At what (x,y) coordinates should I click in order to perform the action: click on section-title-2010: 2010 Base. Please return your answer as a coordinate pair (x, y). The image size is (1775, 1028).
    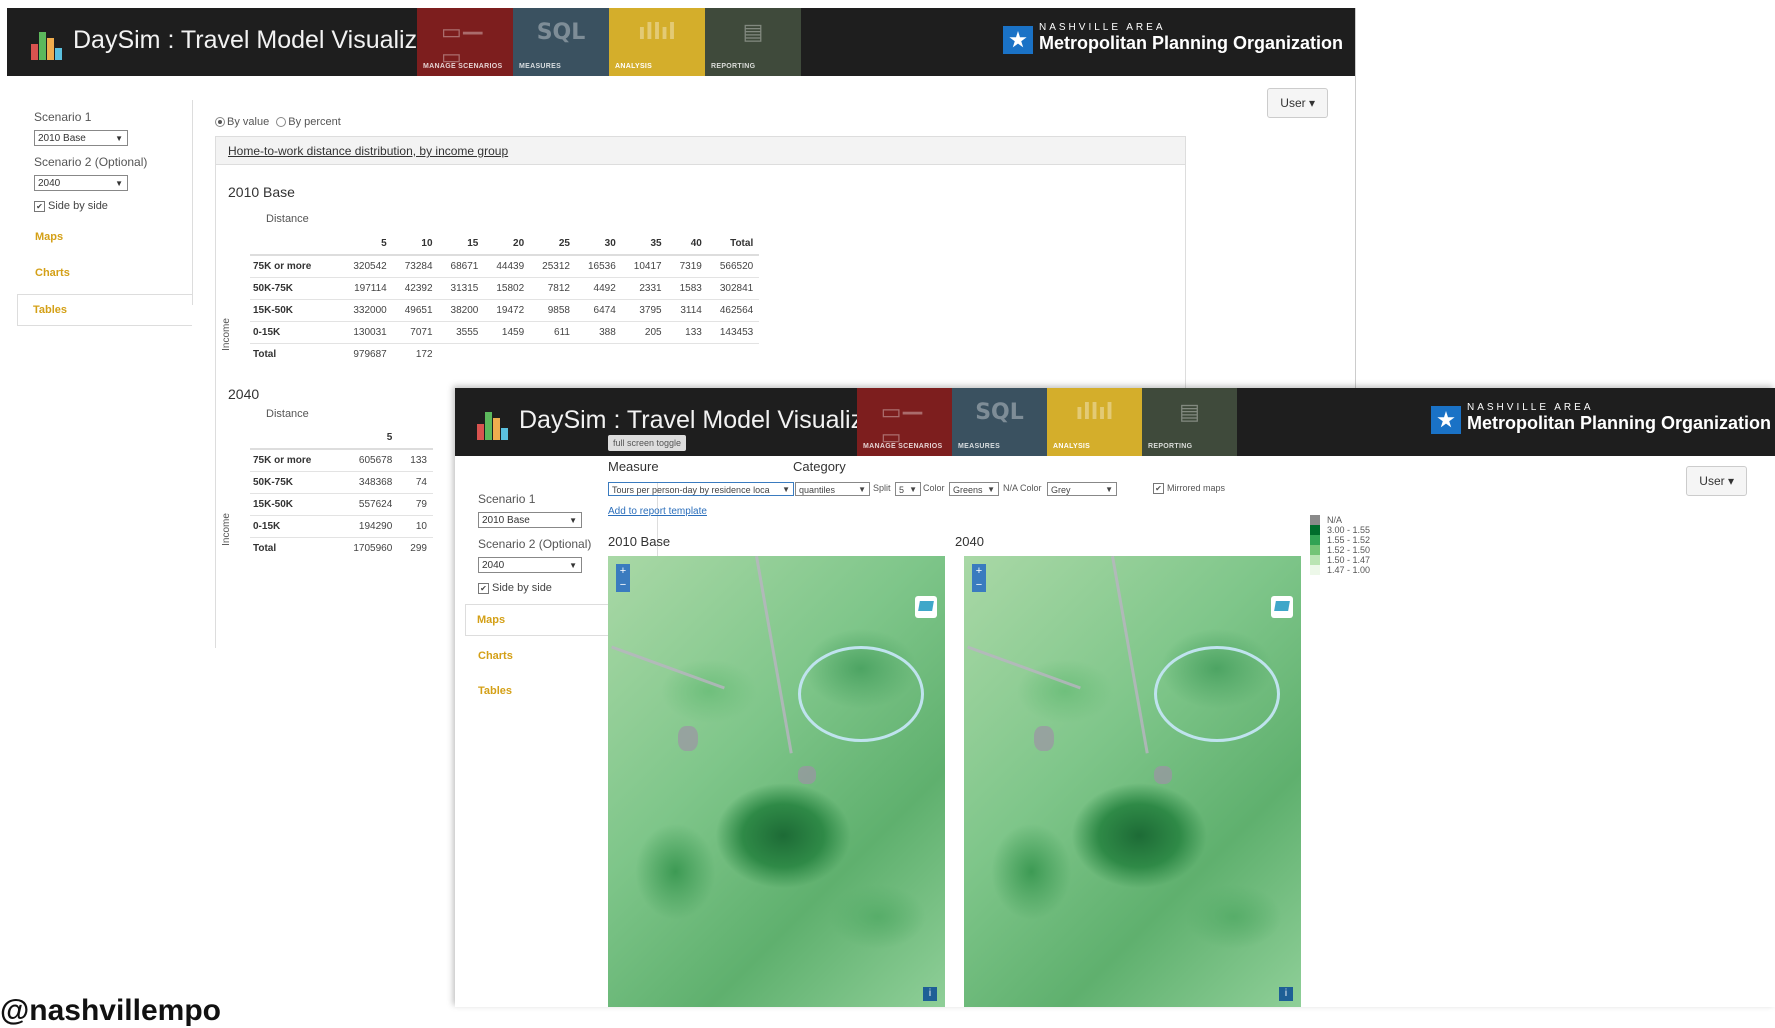
    Looking at the image, I should click on (261, 192).